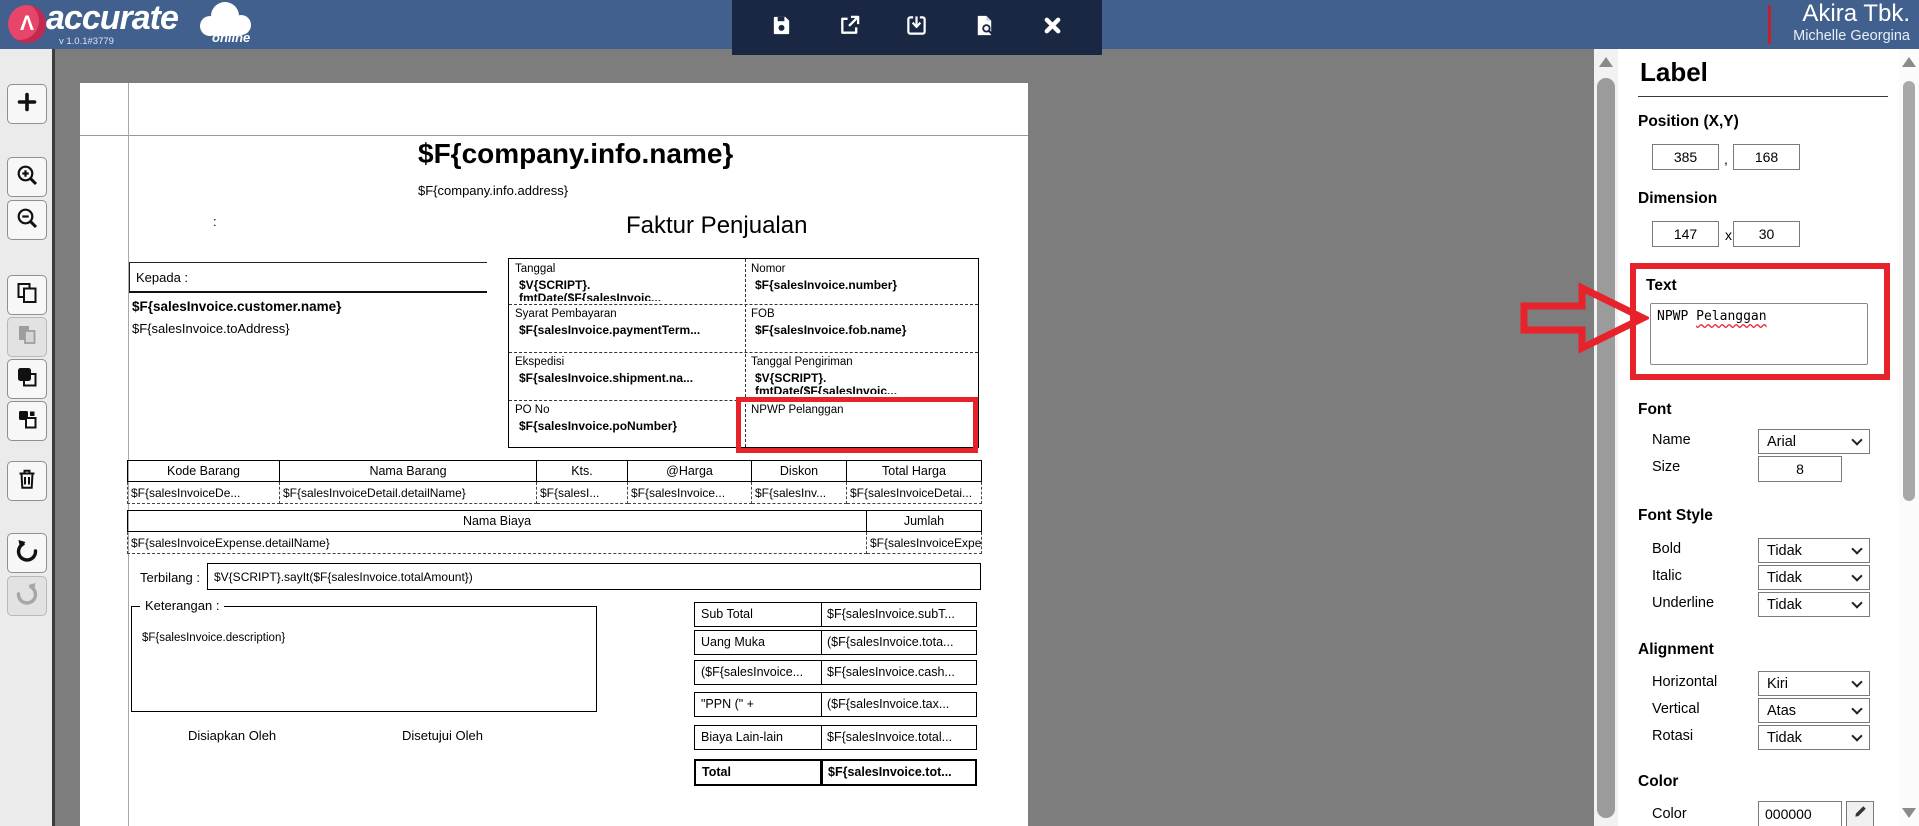  I want to click on online-wordmark: online, so click(231, 37).